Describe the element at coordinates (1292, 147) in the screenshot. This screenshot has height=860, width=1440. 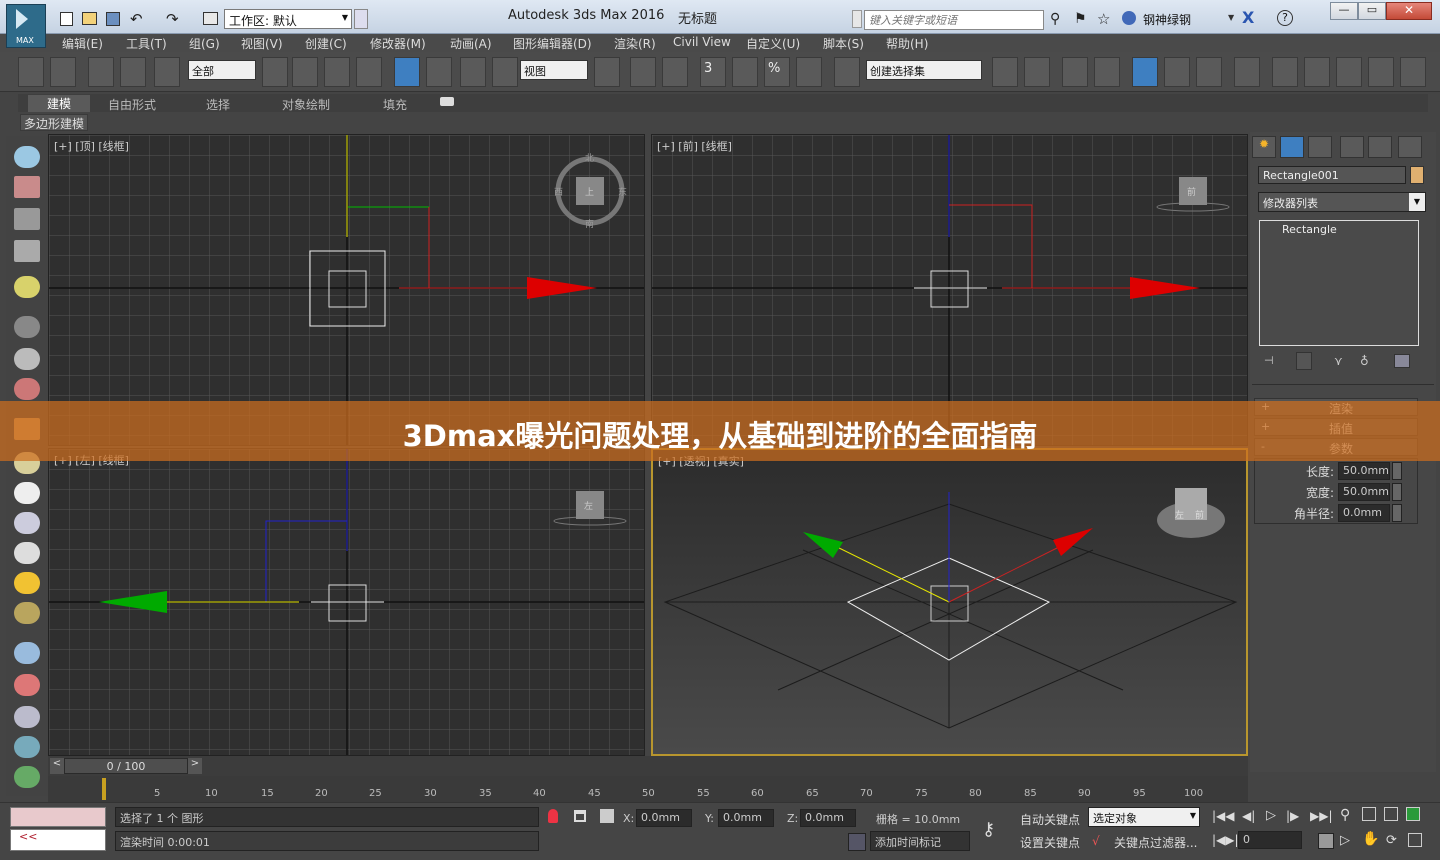
I see `modify-tab-icon` at that location.